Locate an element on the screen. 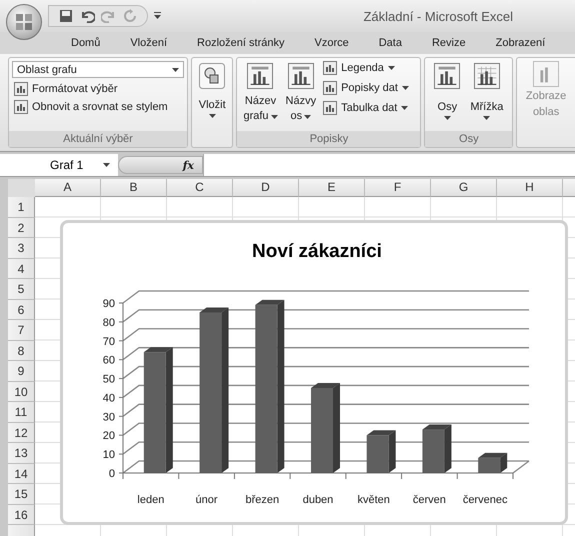 Image resolution: width=575 pixels, height=536 pixels. ribbon-button: Legenda is located at coordinates (366, 68).